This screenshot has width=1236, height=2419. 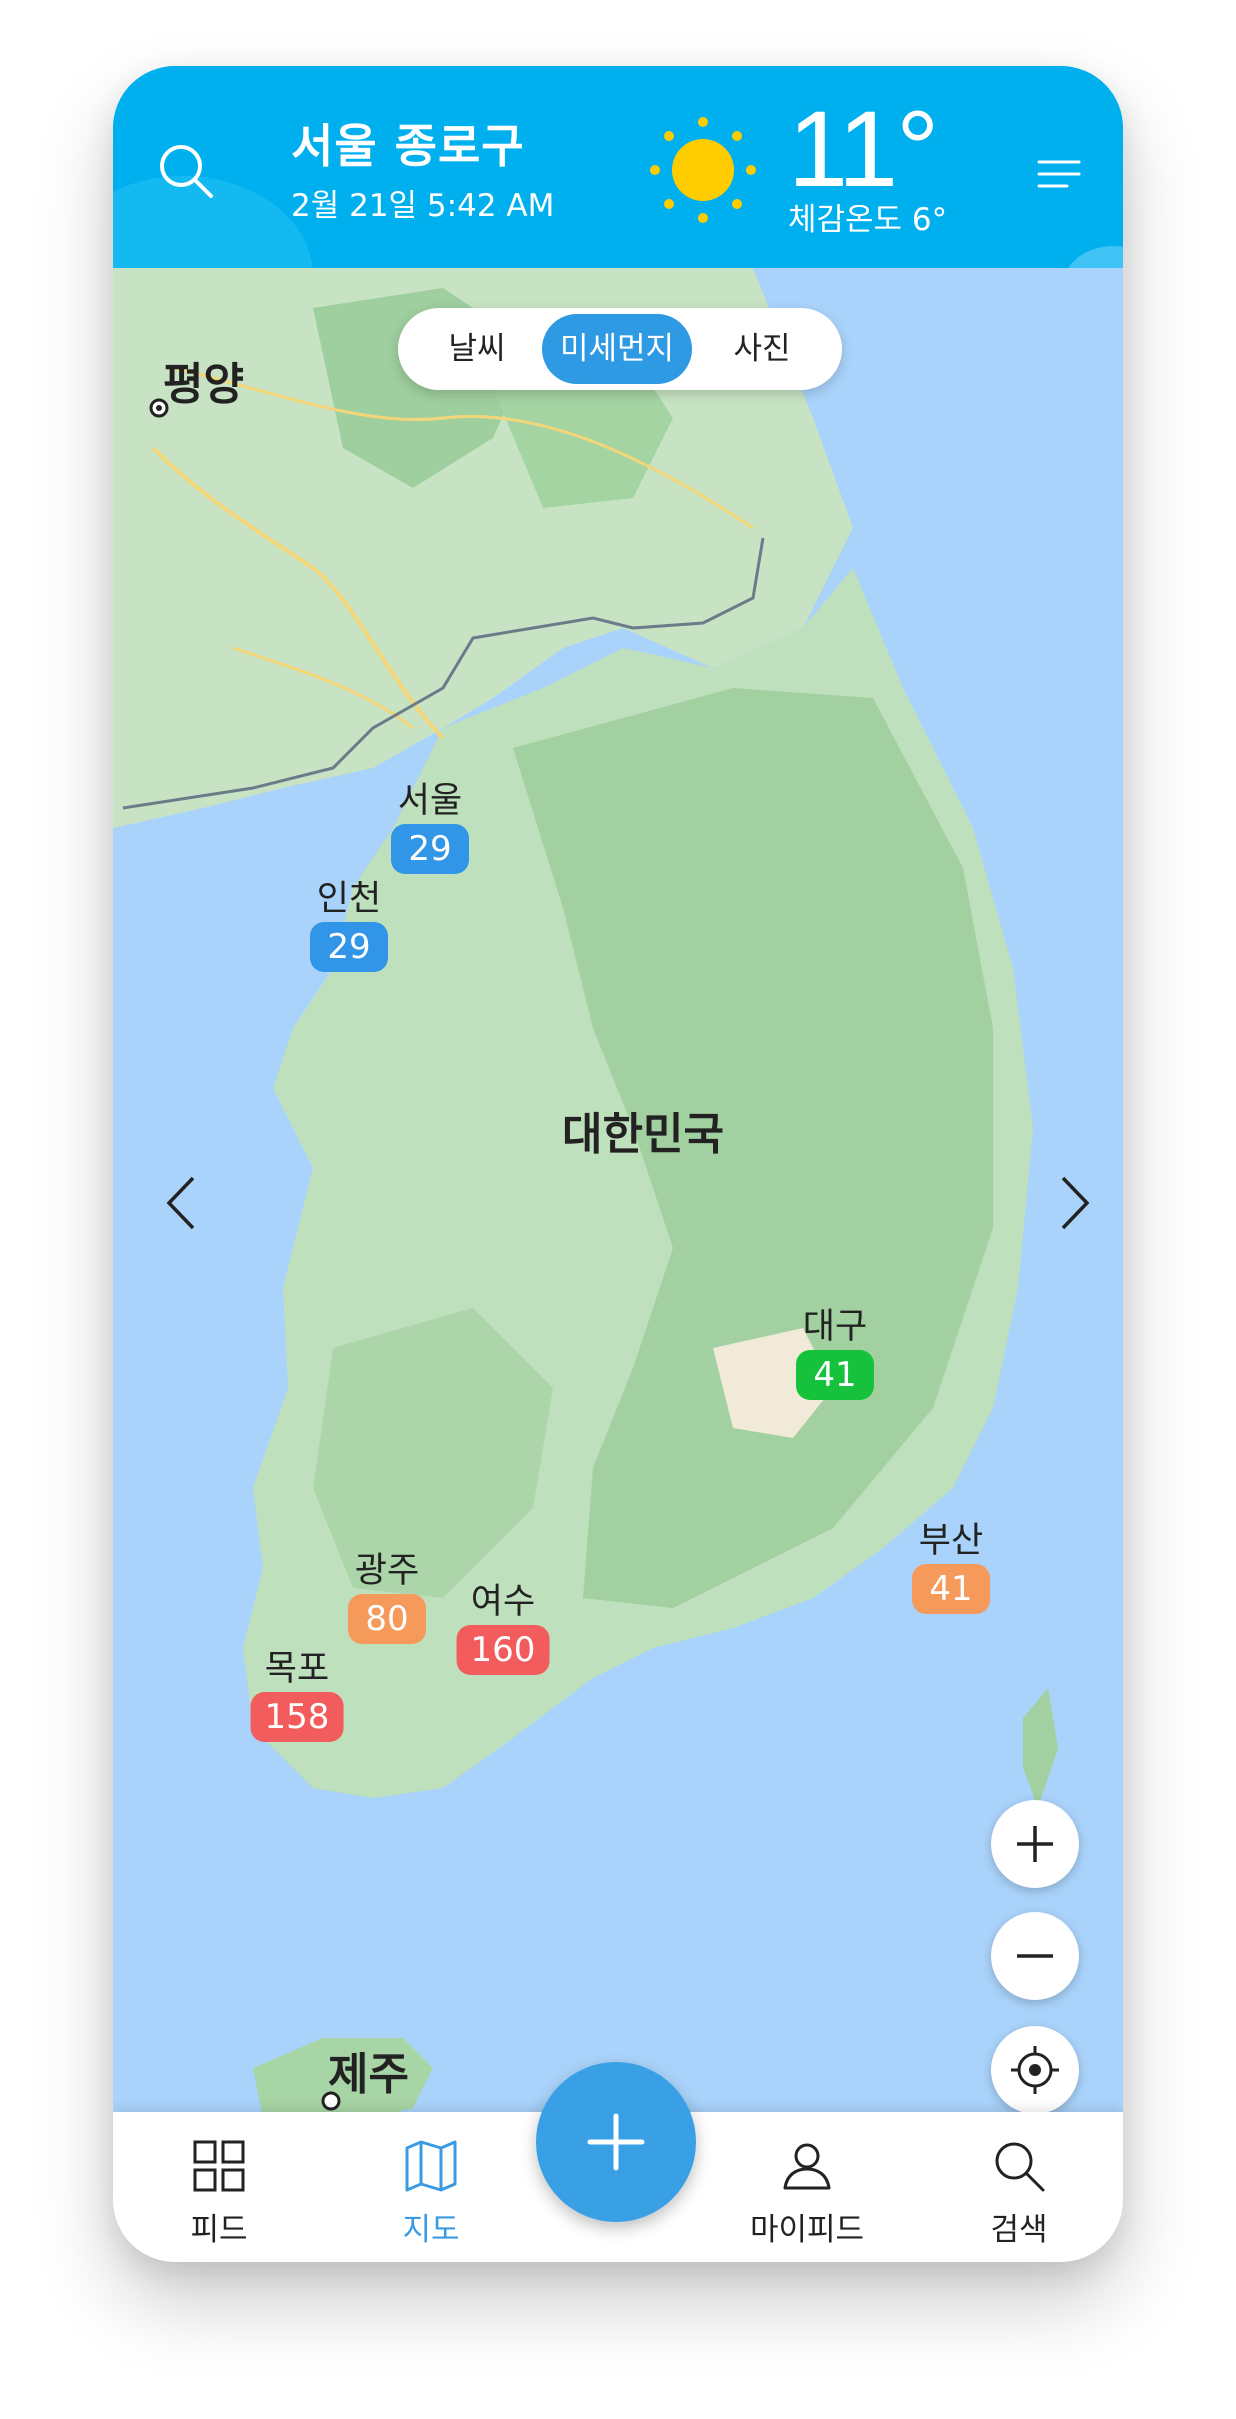 I want to click on chevron-right-icon, so click(x=1073, y=1203).